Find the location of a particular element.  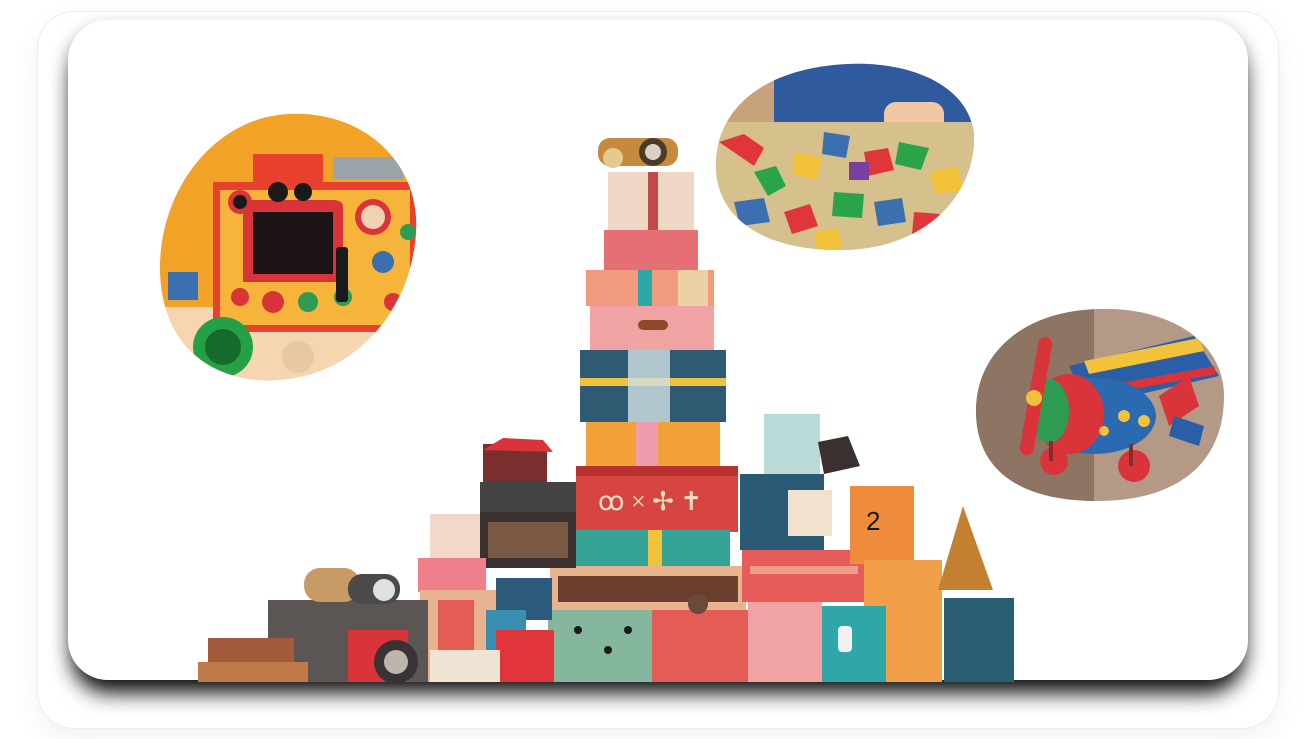

box-number: 2 is located at coordinates (873, 521).